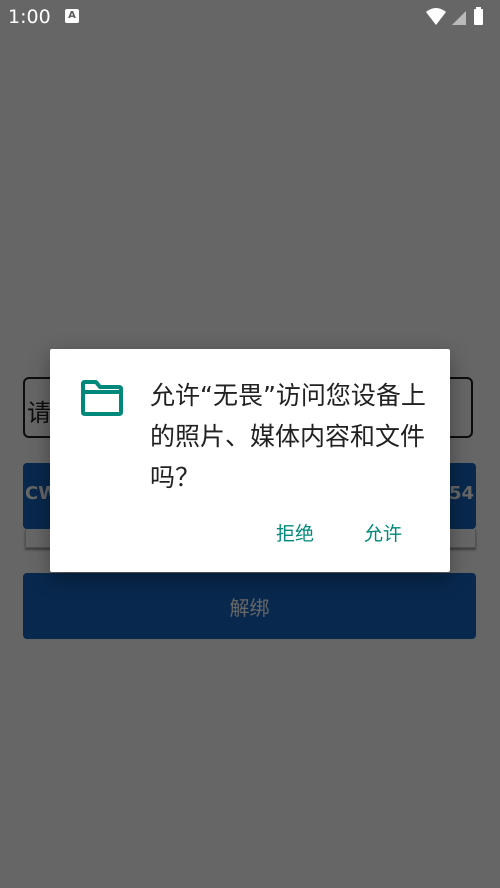 This screenshot has height=888, width=500. Describe the element at coordinates (102, 398) in the screenshot. I see `folder-icon` at that location.